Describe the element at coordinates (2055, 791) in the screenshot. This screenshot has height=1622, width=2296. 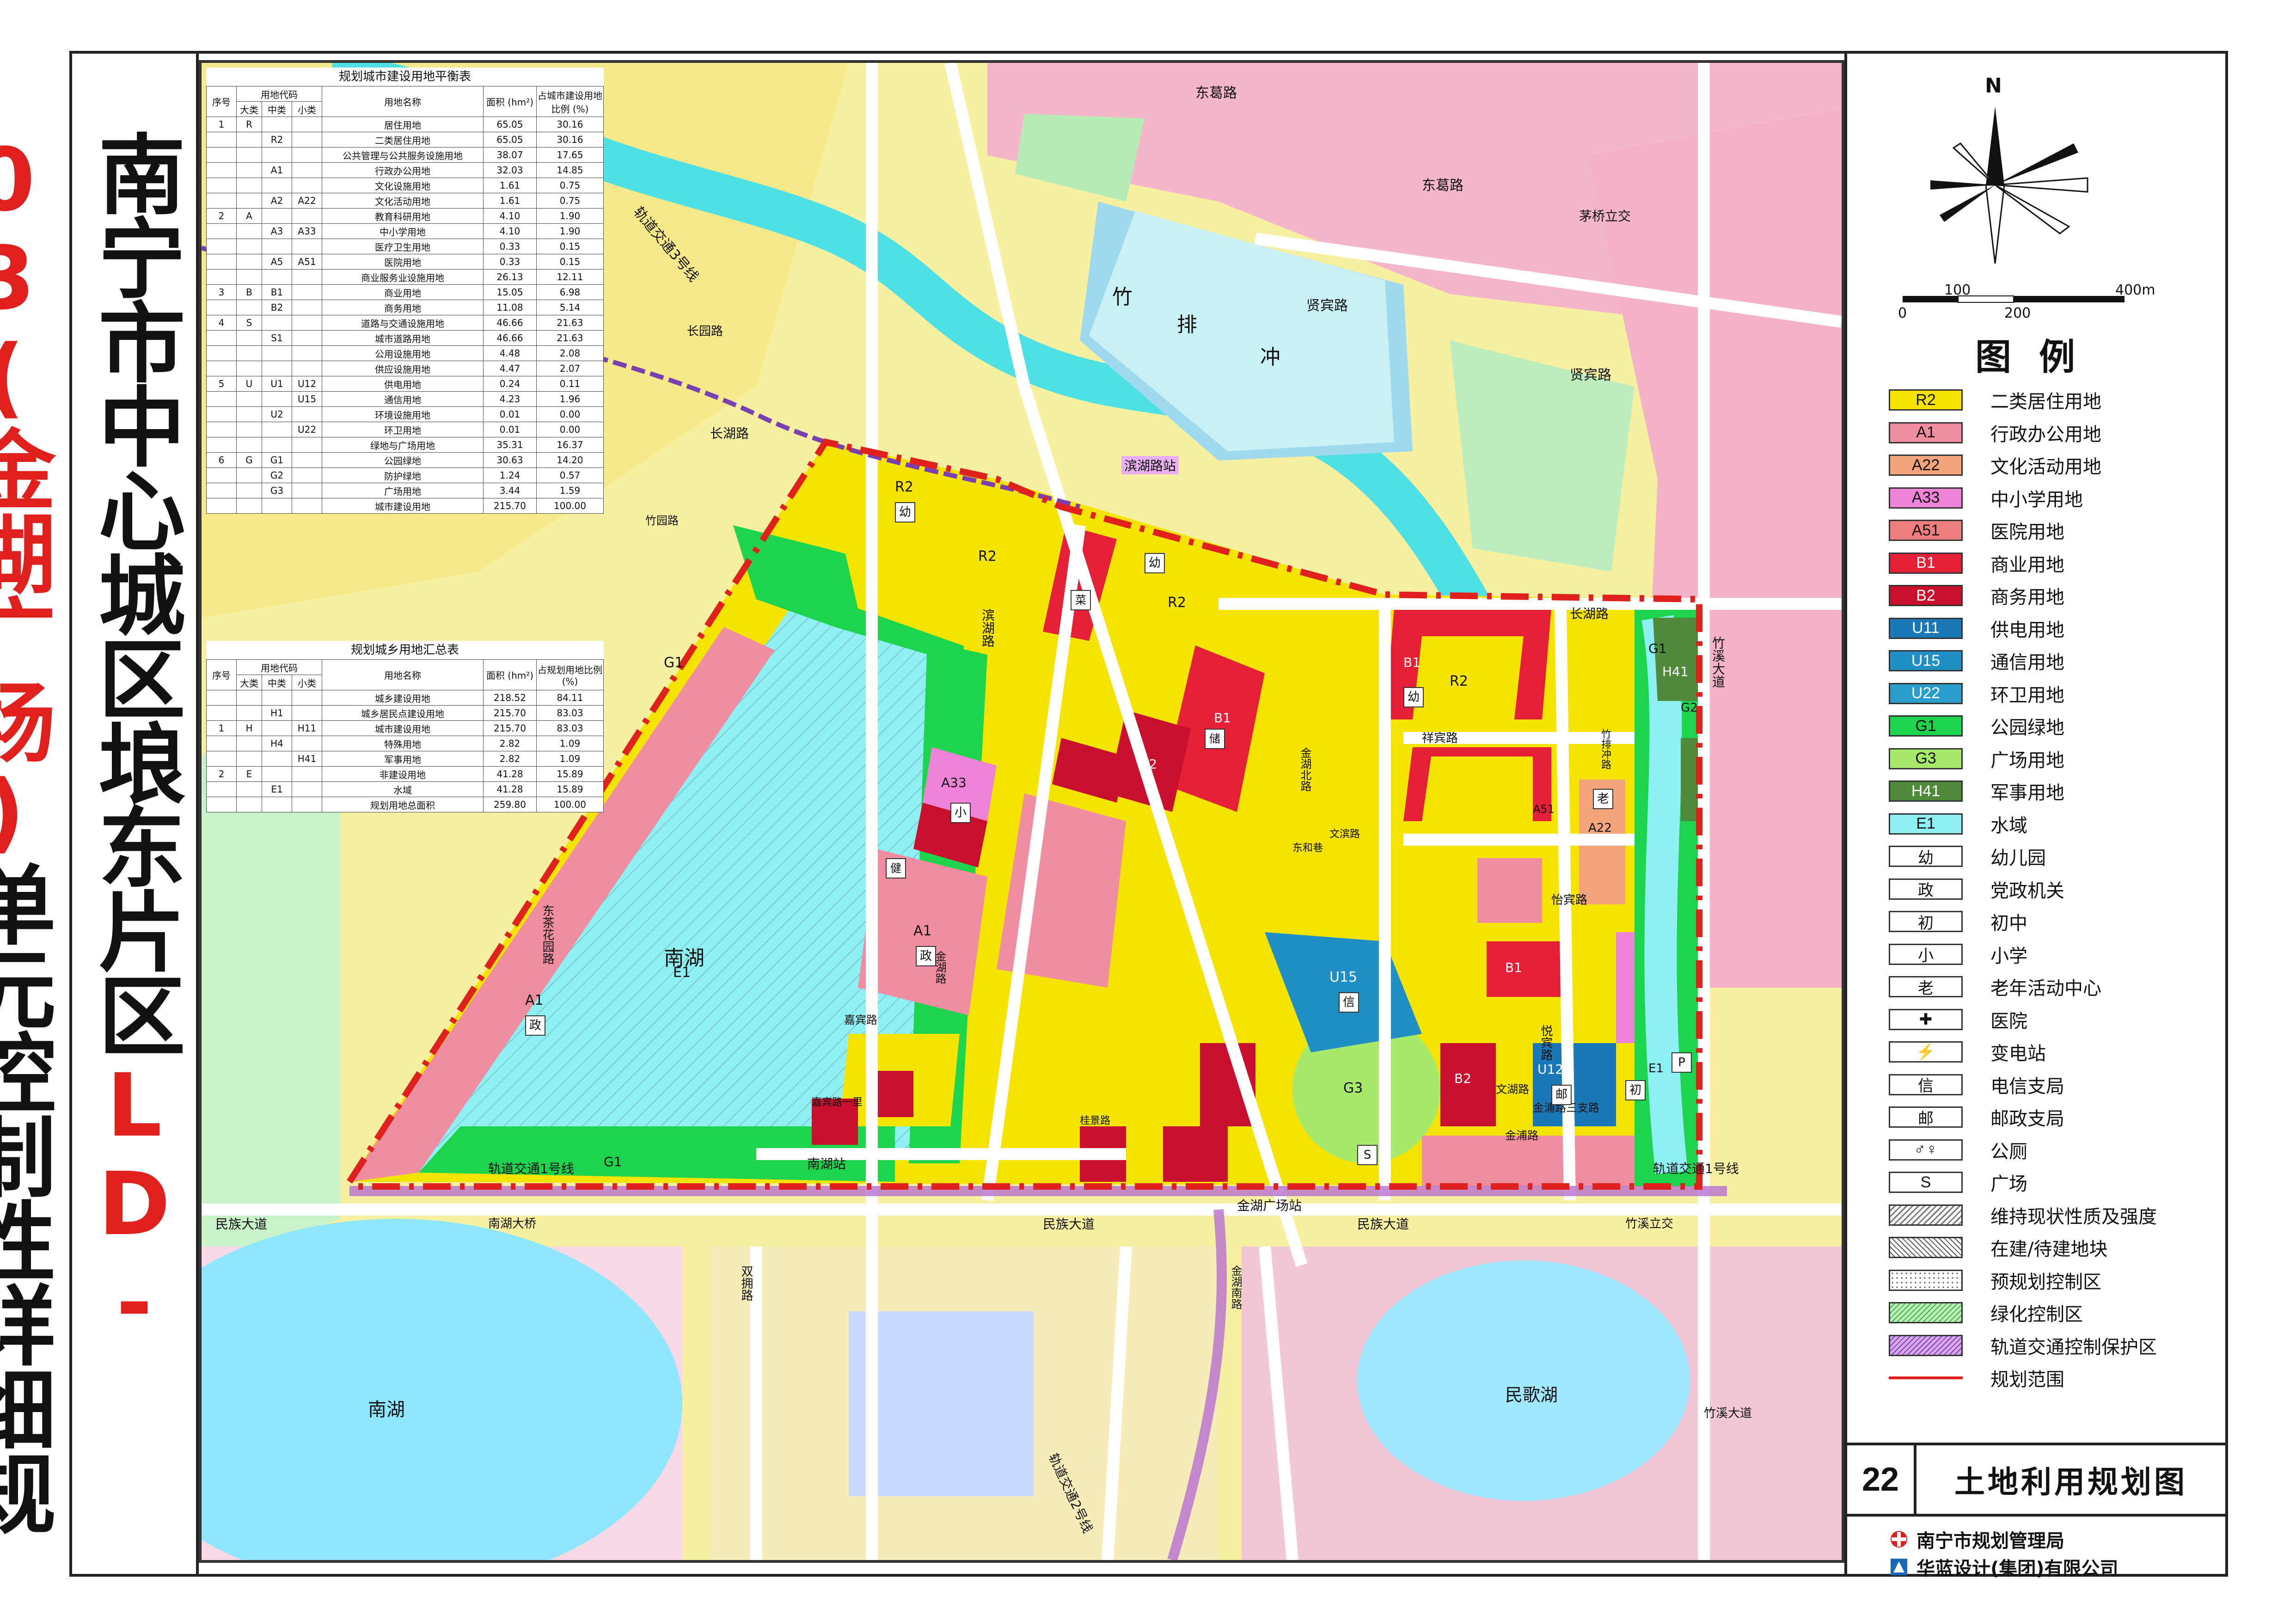
I see `legend-item: H41 军事用地` at that location.